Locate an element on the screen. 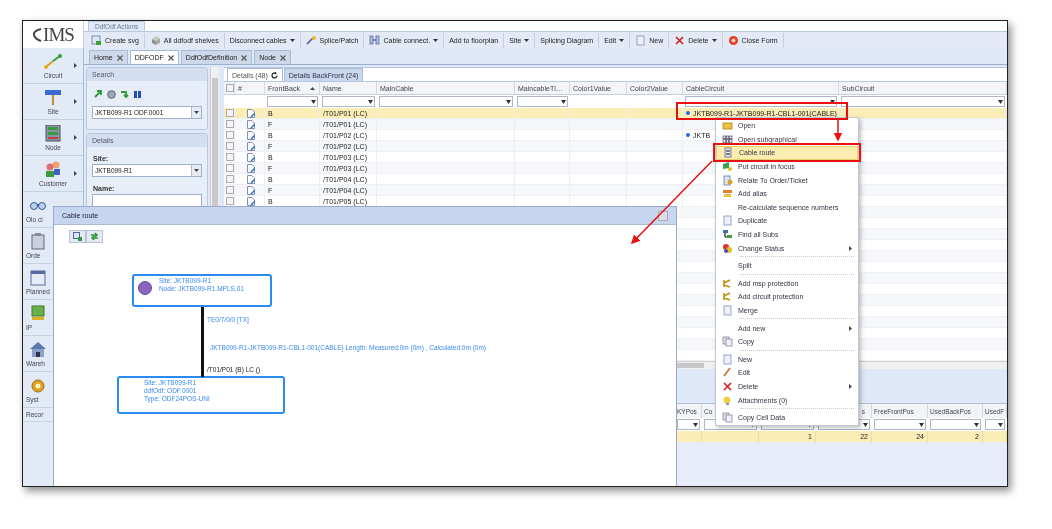 This screenshot has width=1052, height=529. tag-icon is located at coordinates (727, 194).